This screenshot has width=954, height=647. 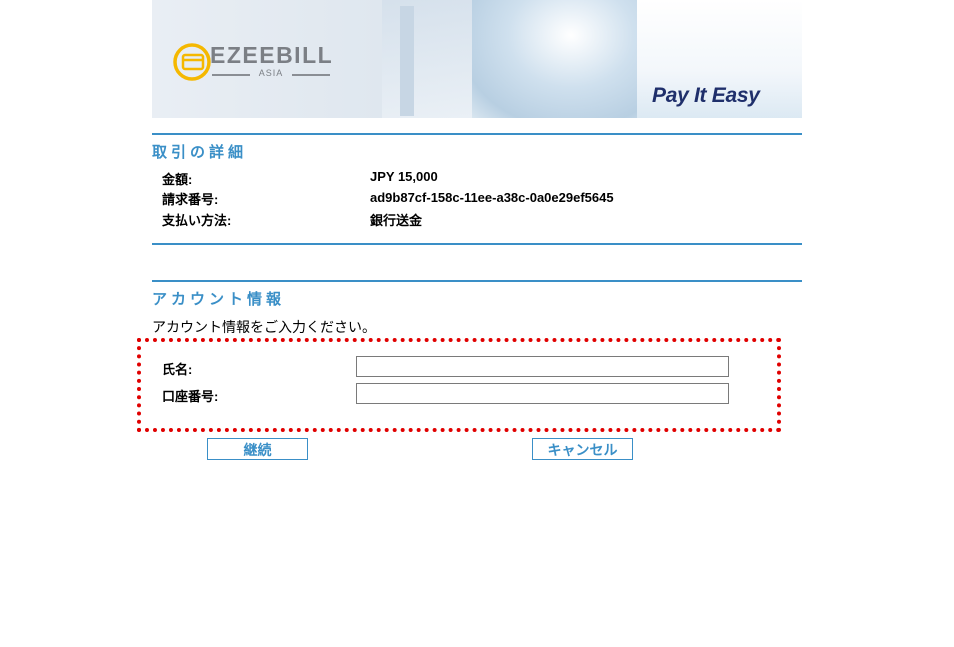 What do you see at coordinates (542, 393) in the screenshot?
I see `account-number-input` at bounding box center [542, 393].